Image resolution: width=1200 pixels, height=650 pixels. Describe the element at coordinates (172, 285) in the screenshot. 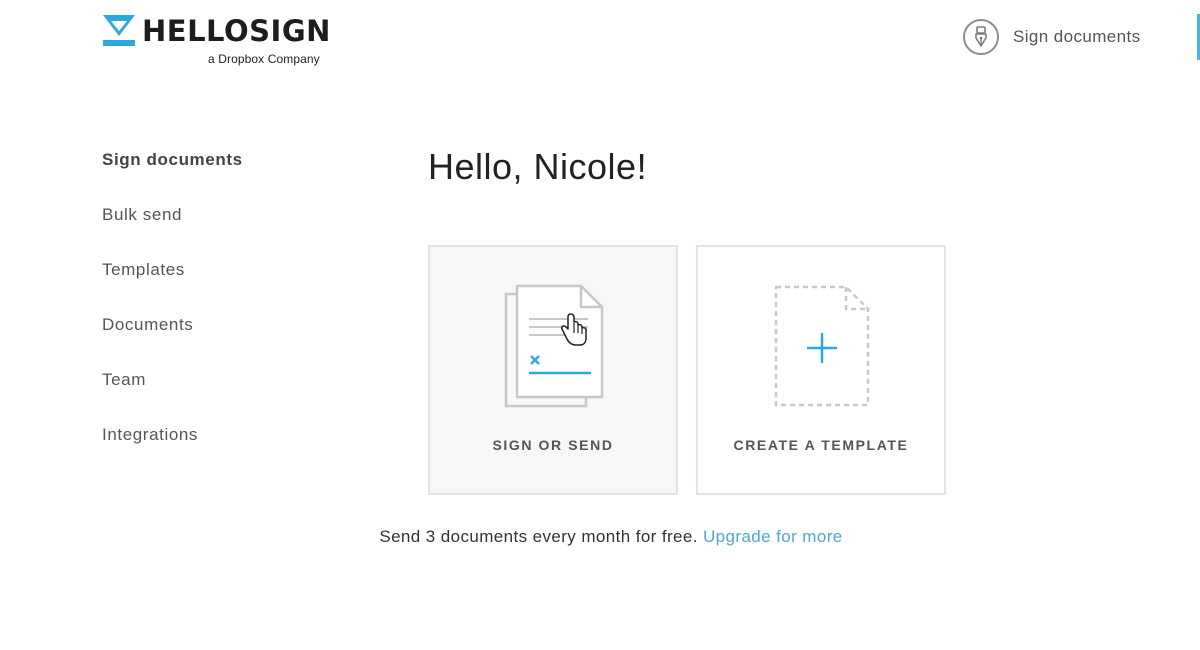

I see `sidebar-item-templates: Templates` at that location.